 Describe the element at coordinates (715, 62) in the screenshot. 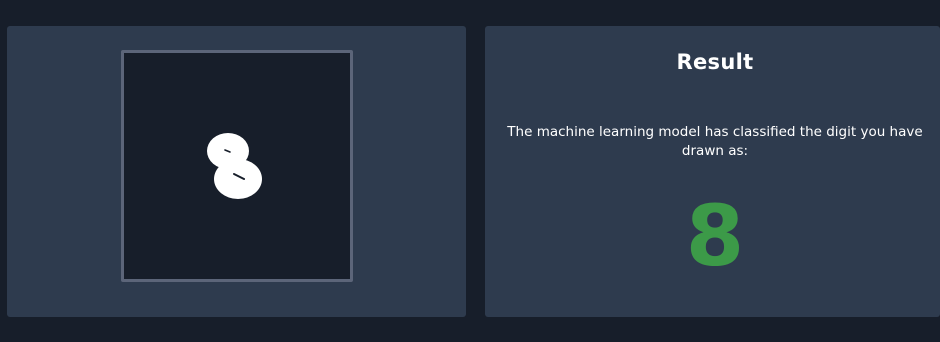

I see `result-title: Result` at that location.